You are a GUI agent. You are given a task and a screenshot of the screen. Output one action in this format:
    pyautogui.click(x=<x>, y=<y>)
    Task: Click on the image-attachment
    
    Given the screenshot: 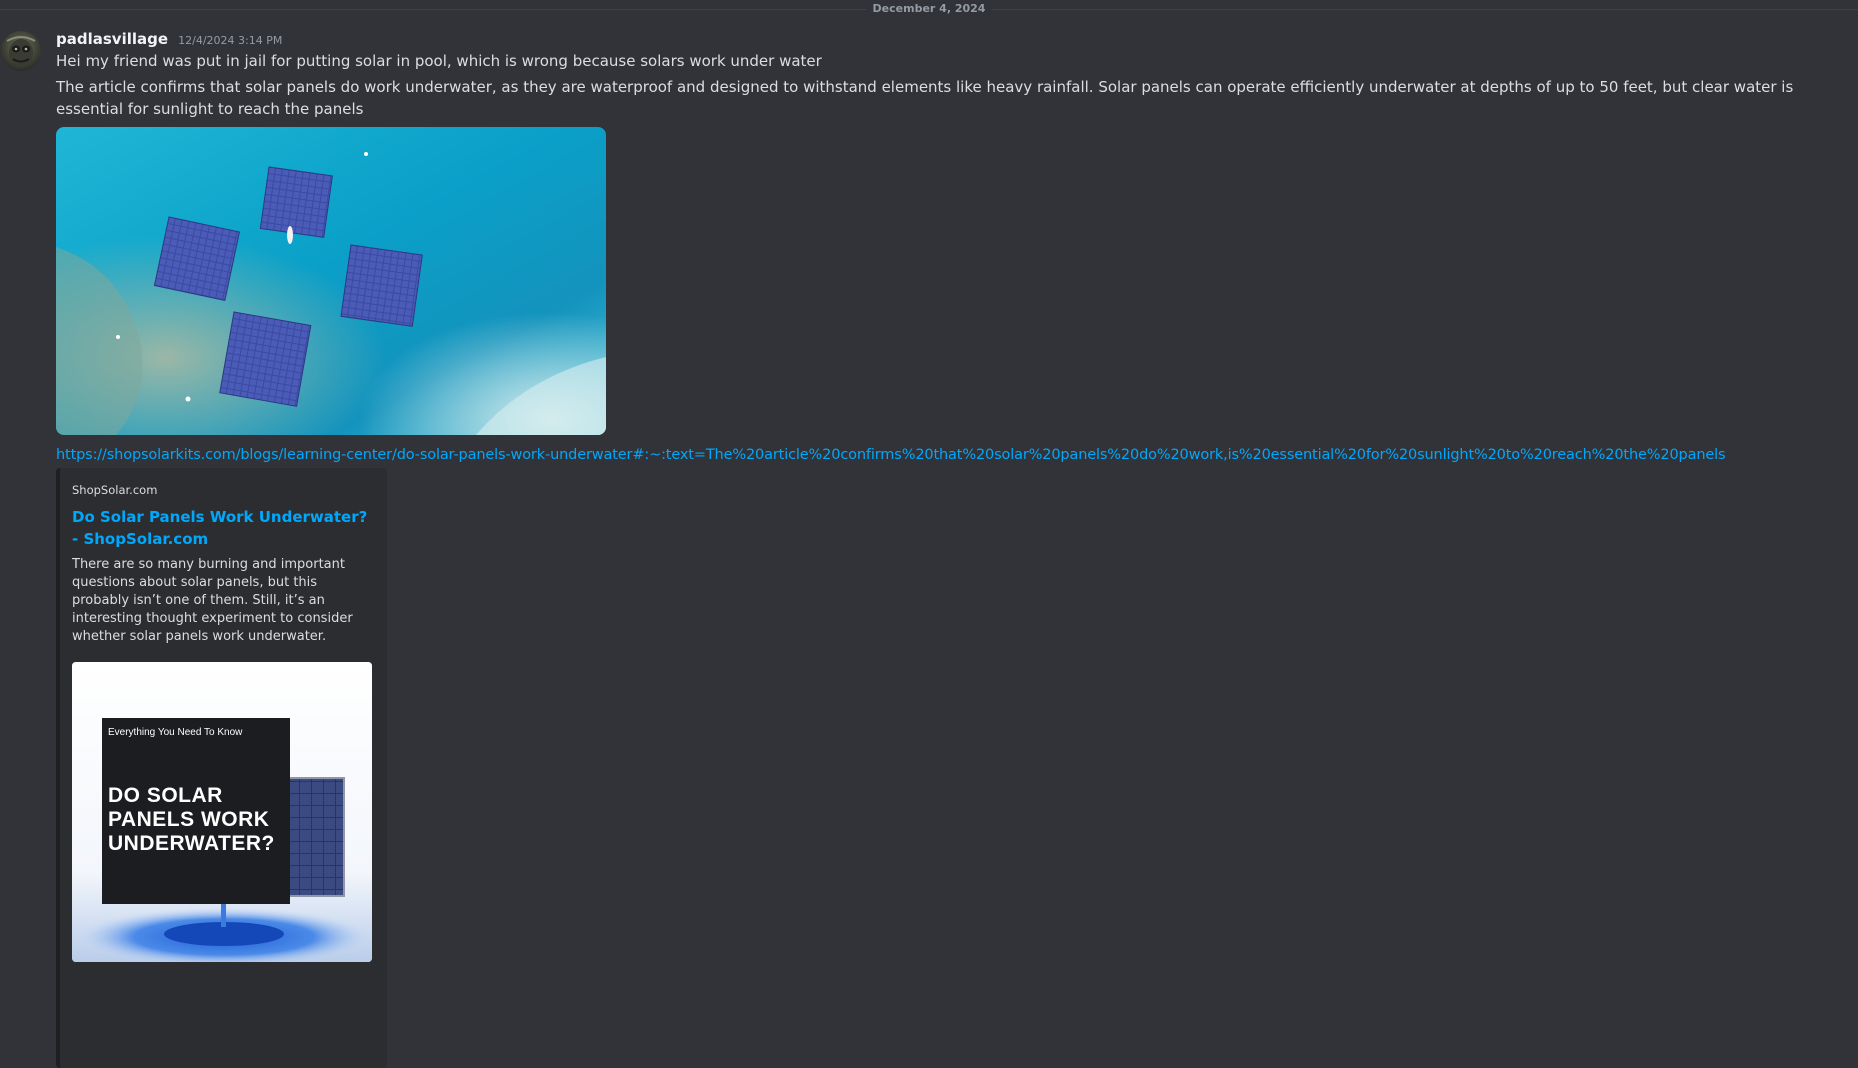 What is the action you would take?
    pyautogui.click(x=331, y=281)
    